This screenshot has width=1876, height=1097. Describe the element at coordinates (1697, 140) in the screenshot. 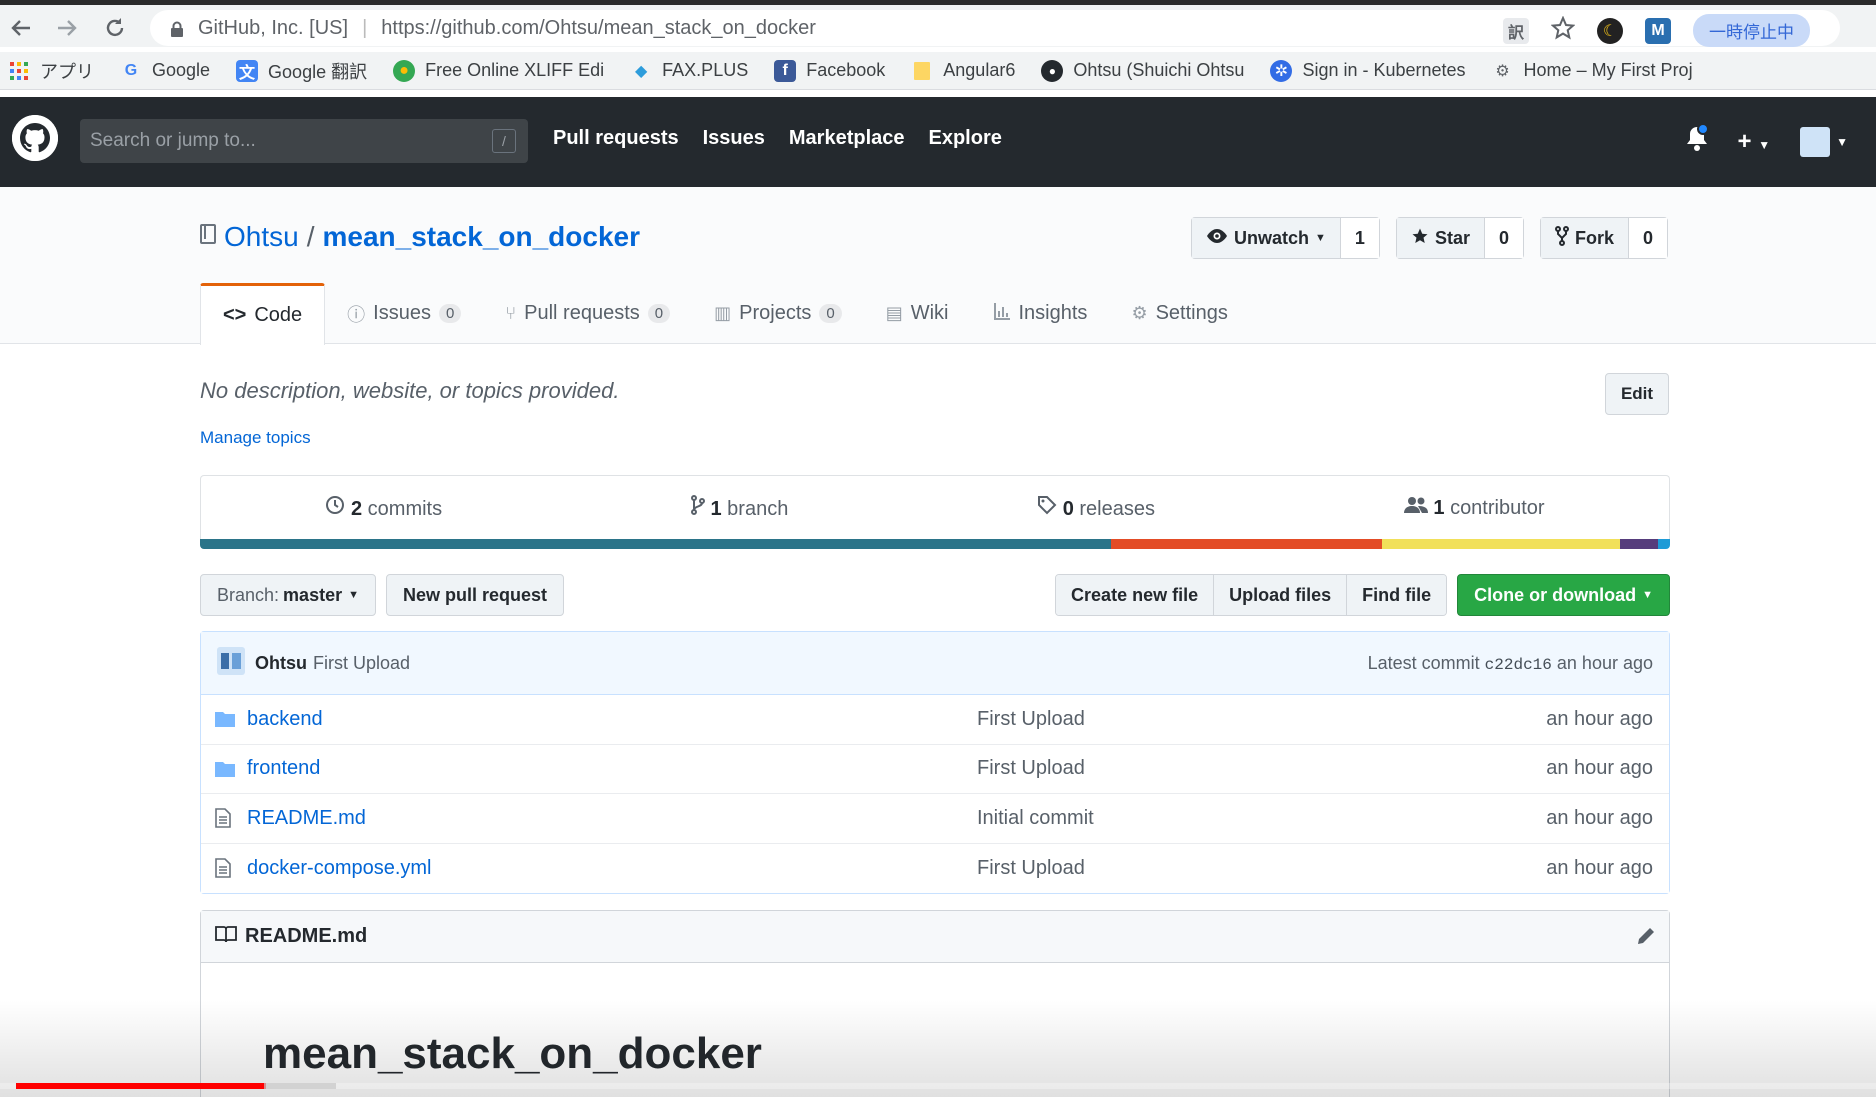

I see `notifications-bell-icon` at that location.